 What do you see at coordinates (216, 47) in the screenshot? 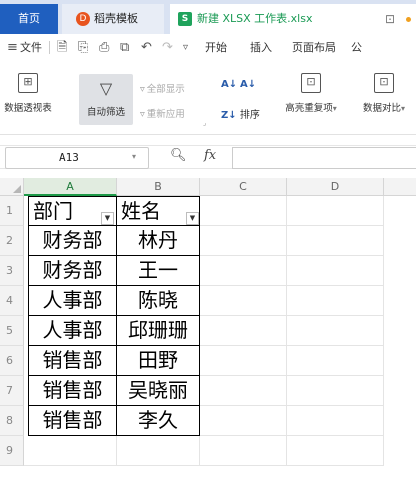
I see `menu-home: 开始` at bounding box center [216, 47].